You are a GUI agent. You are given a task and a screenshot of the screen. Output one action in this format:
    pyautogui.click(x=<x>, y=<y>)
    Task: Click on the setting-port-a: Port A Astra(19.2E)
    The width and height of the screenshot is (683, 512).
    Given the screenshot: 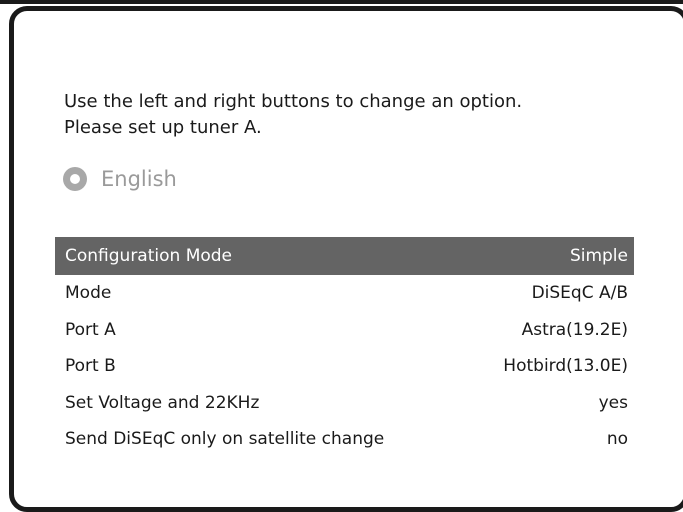 What is the action you would take?
    pyautogui.click(x=344, y=330)
    